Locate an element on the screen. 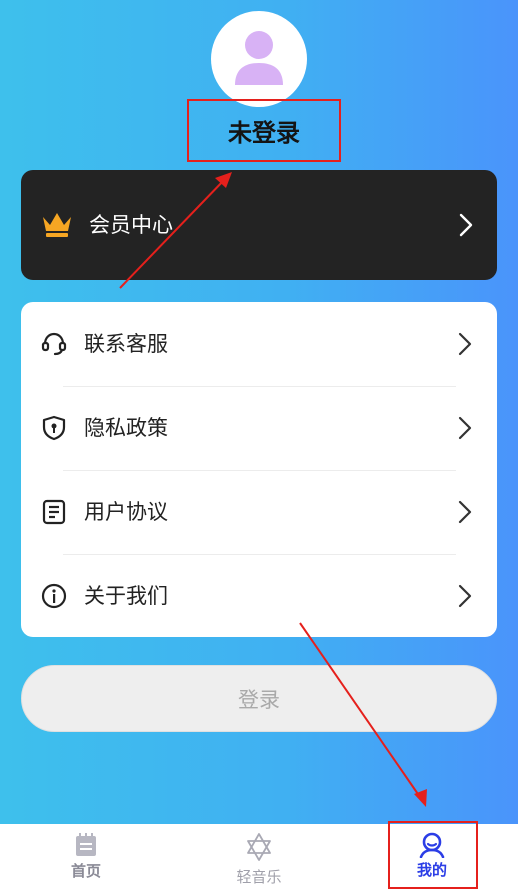 The image size is (518, 891). tab-mine: 我的 is located at coordinates (432, 857).